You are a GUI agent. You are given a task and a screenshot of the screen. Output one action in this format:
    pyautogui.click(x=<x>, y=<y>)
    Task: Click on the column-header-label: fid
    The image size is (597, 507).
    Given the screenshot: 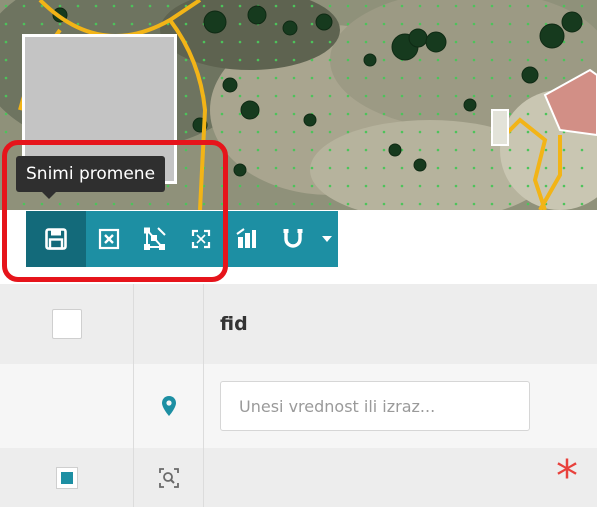 What is the action you would take?
    pyautogui.click(x=234, y=324)
    